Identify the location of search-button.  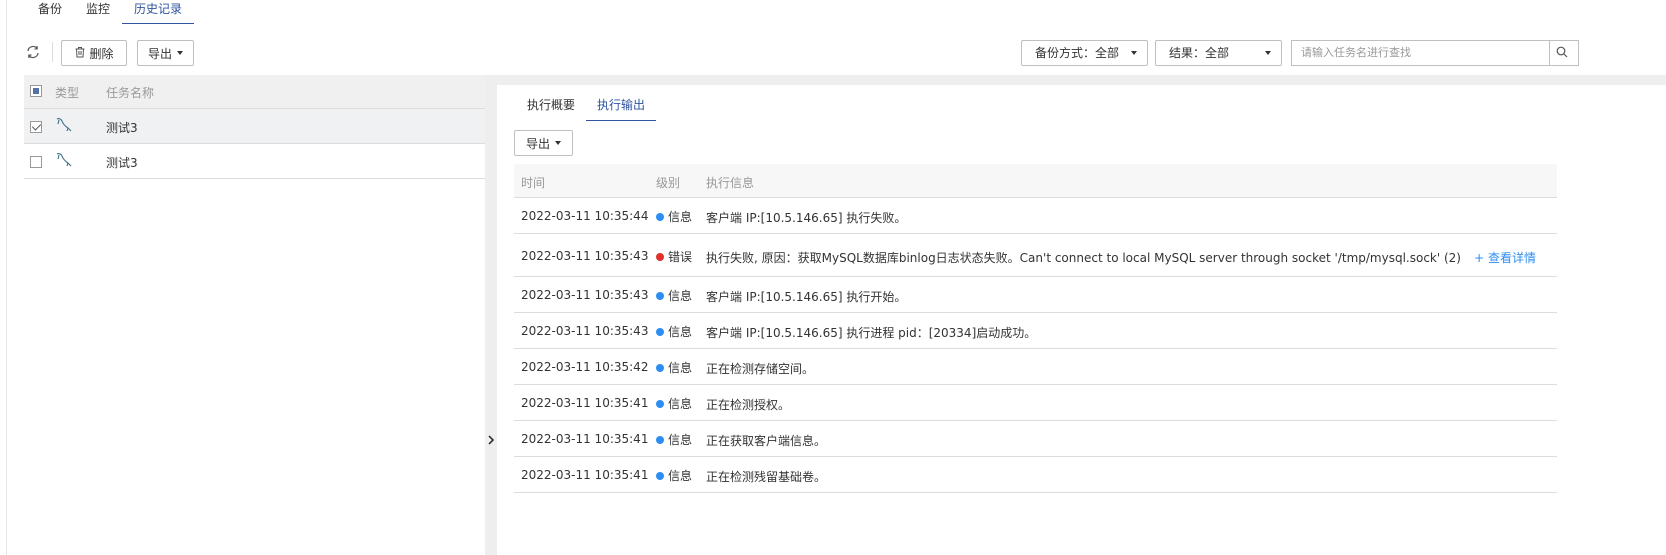
(1564, 53).